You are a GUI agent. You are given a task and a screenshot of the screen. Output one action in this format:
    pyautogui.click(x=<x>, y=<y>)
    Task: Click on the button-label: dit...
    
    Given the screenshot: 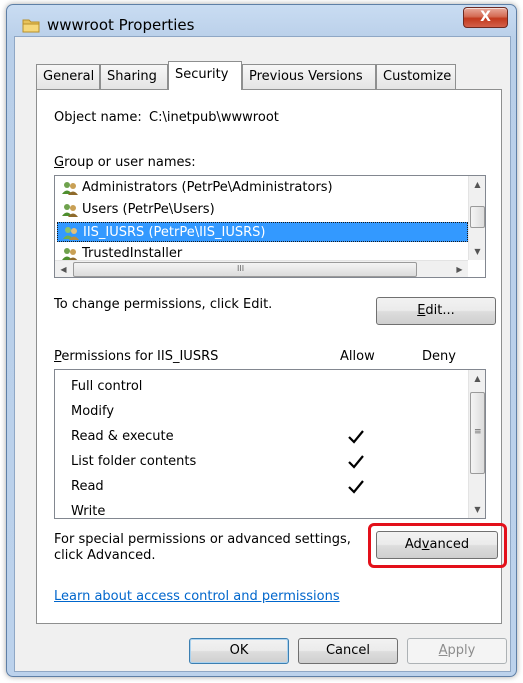 What is the action you would take?
    pyautogui.click(x=440, y=310)
    